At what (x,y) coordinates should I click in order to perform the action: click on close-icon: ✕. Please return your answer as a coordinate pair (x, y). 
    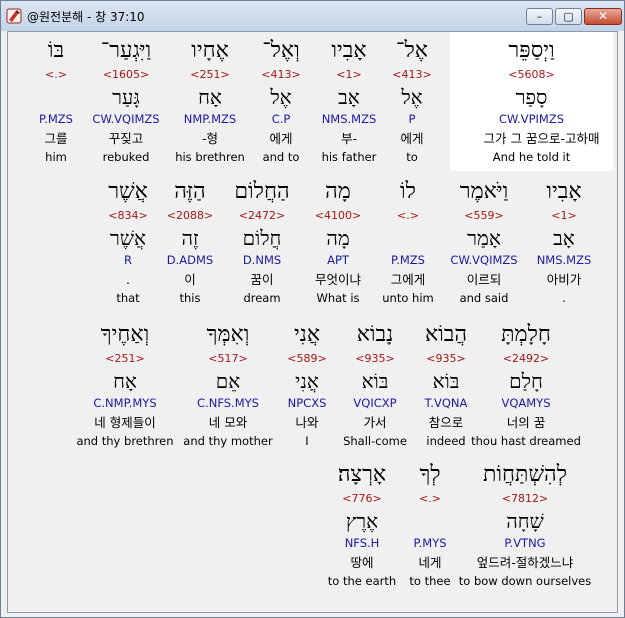
    Looking at the image, I should click on (603, 16).